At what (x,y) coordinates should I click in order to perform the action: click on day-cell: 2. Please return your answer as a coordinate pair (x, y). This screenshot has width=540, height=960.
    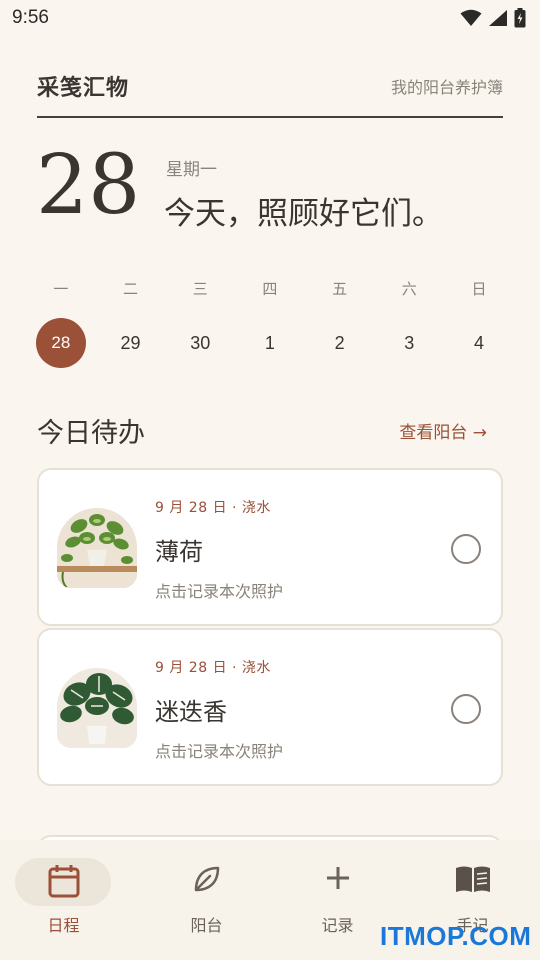
    Looking at the image, I should click on (340, 343).